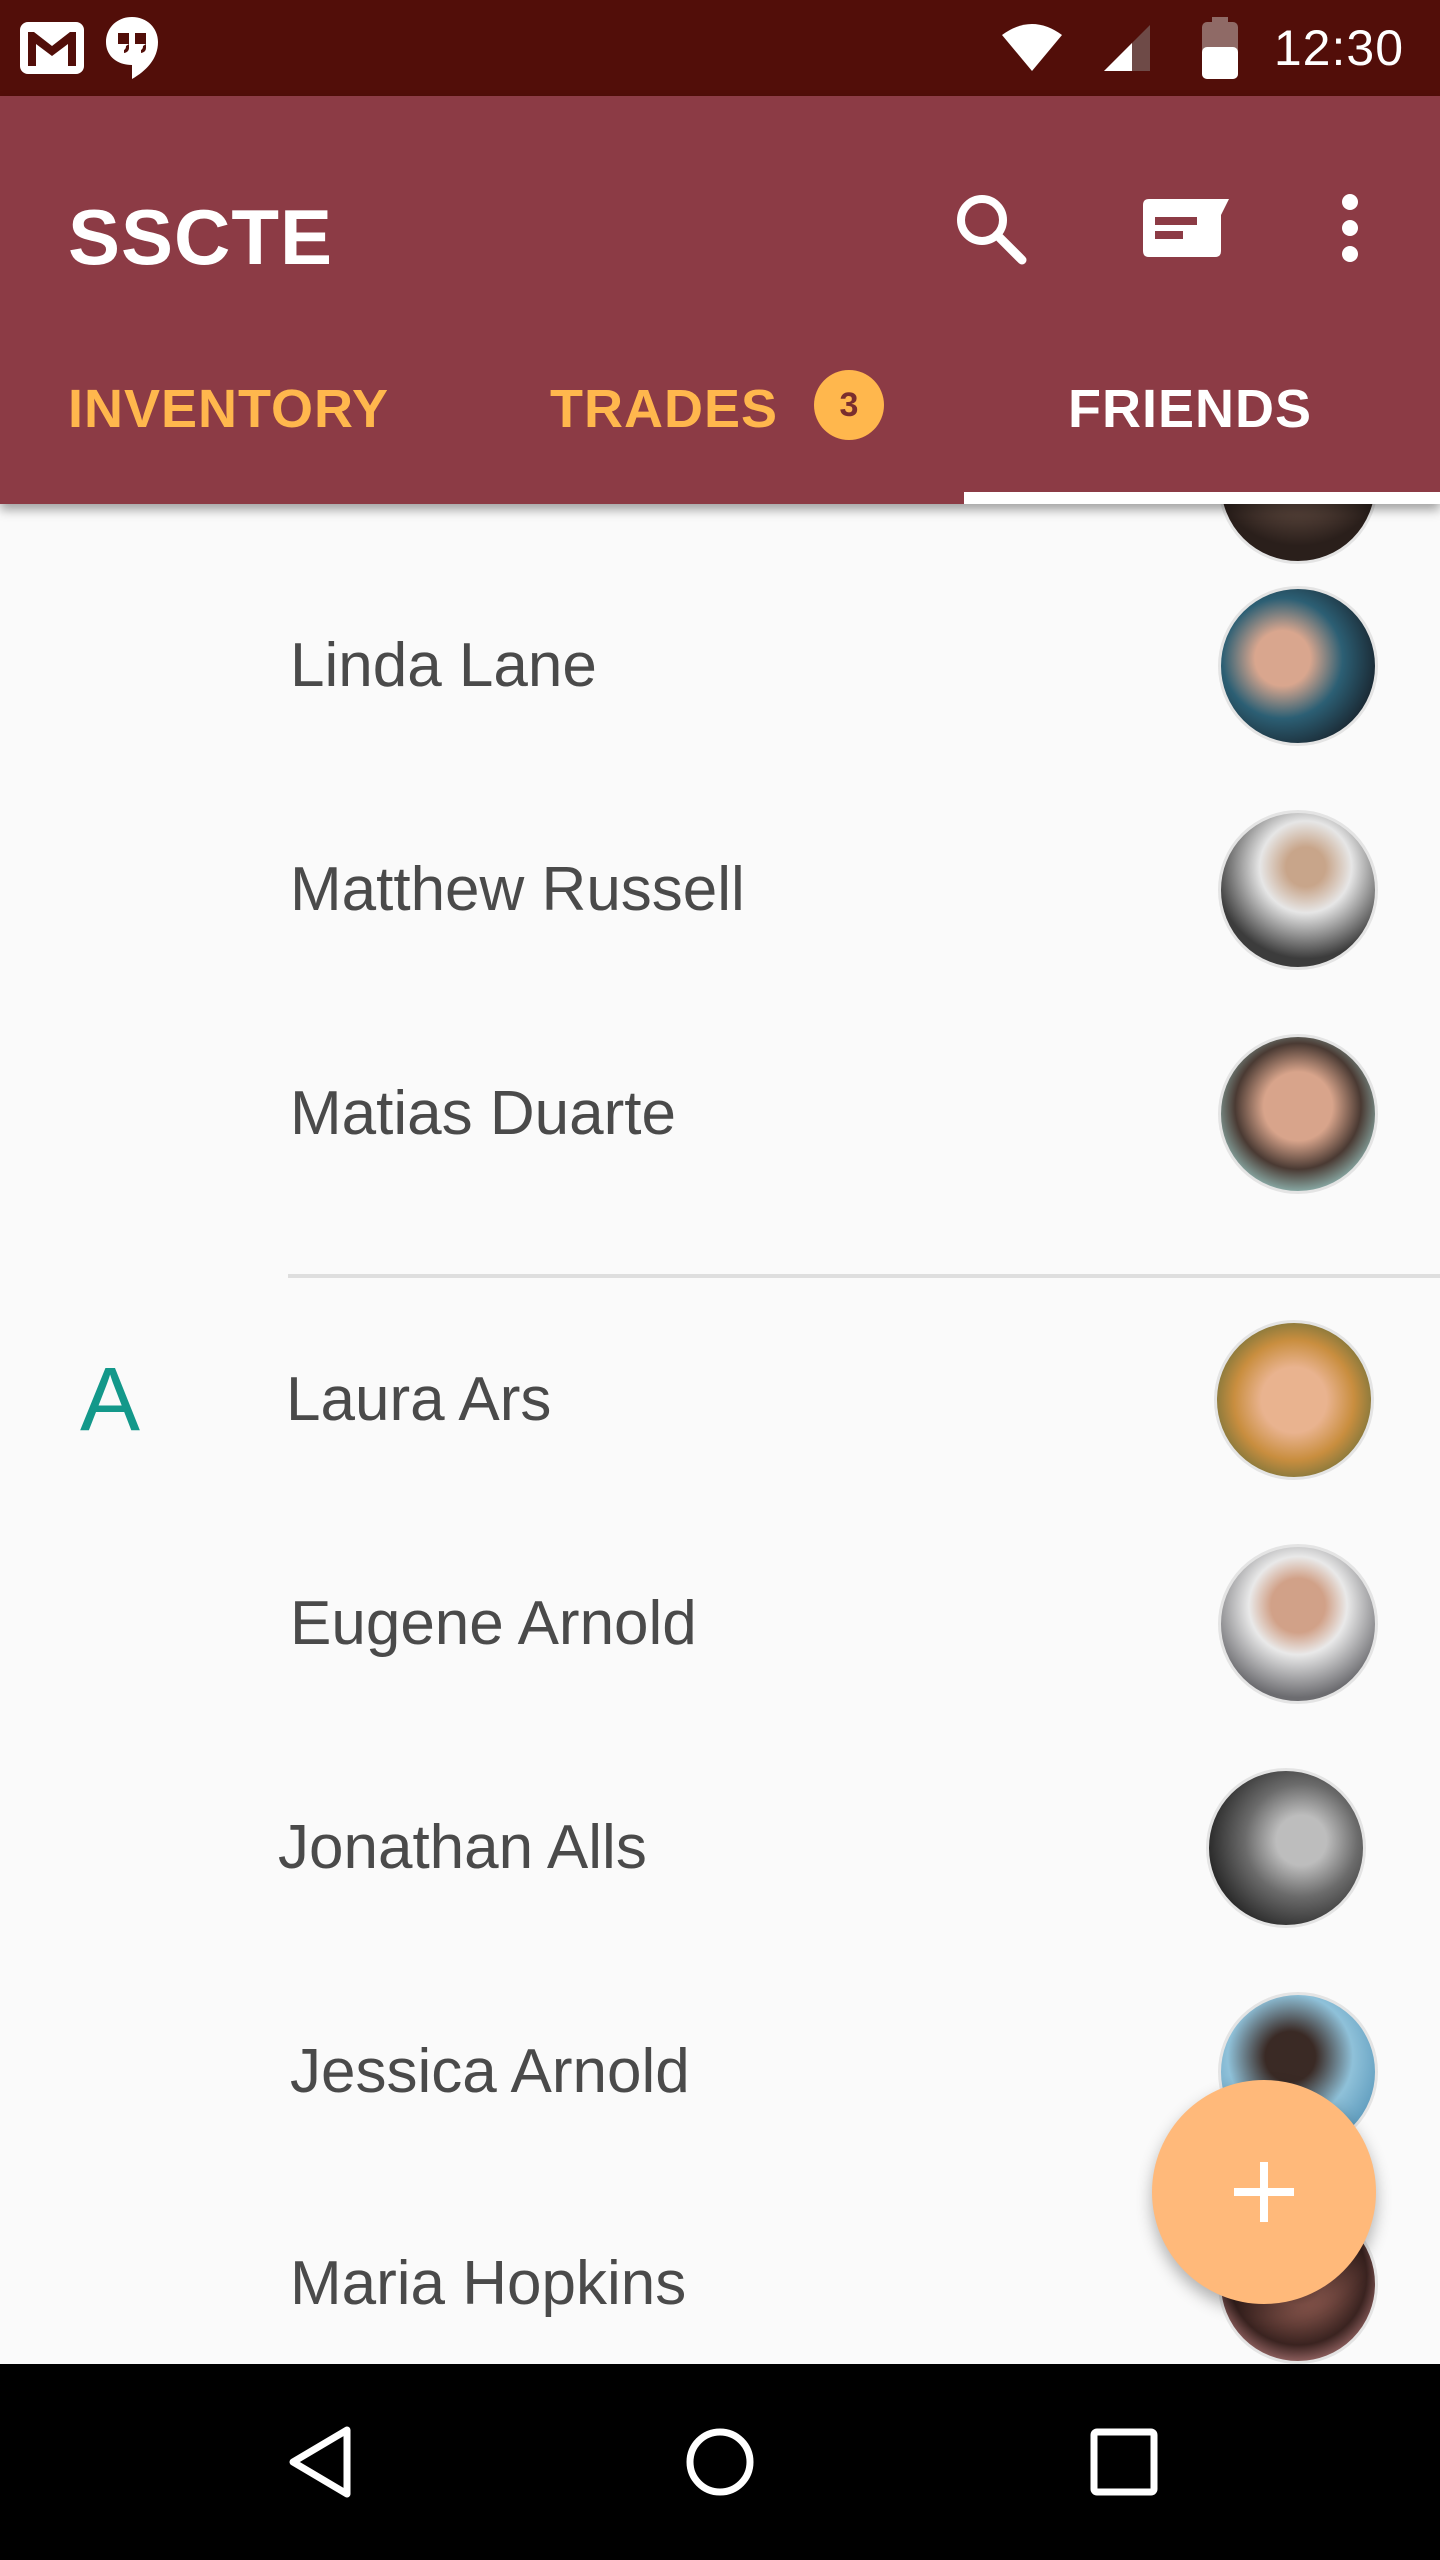 Image resolution: width=1440 pixels, height=2560 pixels. Describe the element at coordinates (52, 48) in the screenshot. I see `gmail-icon` at that location.